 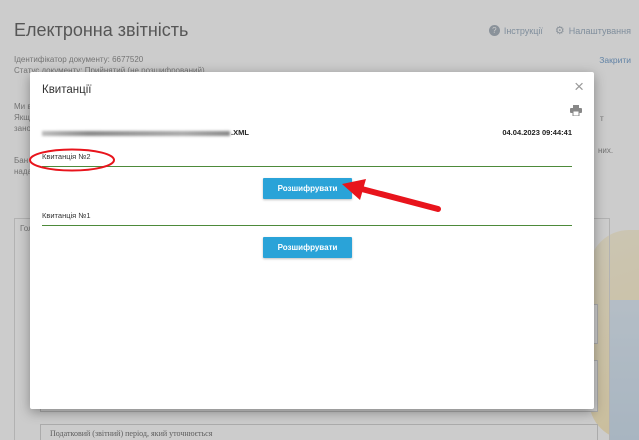 I want to click on file-suffix: .XML, so click(x=240, y=132).